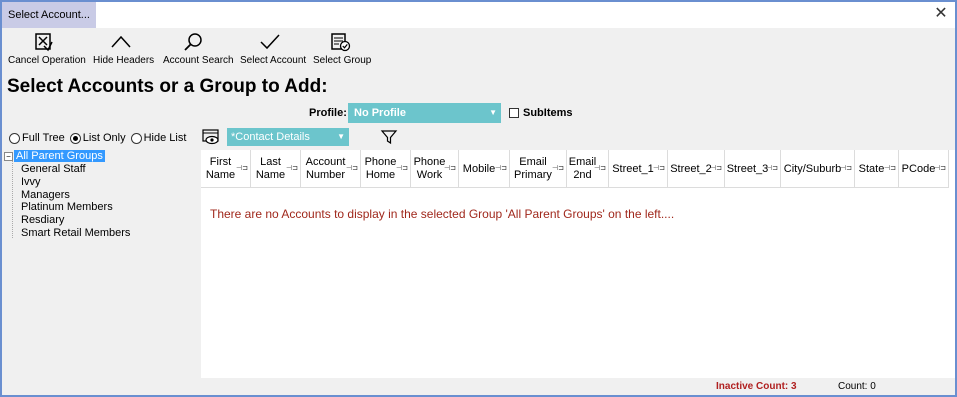  What do you see at coordinates (328, 113) in the screenshot?
I see `profile-label: Profile:` at bounding box center [328, 113].